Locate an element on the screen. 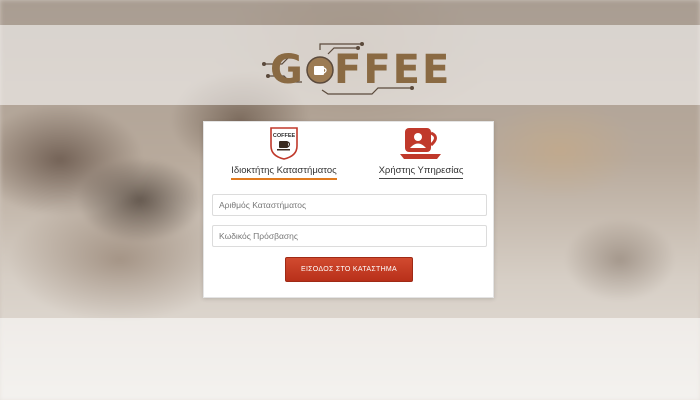  user-coffee-cup-icon is located at coordinates (420, 143).